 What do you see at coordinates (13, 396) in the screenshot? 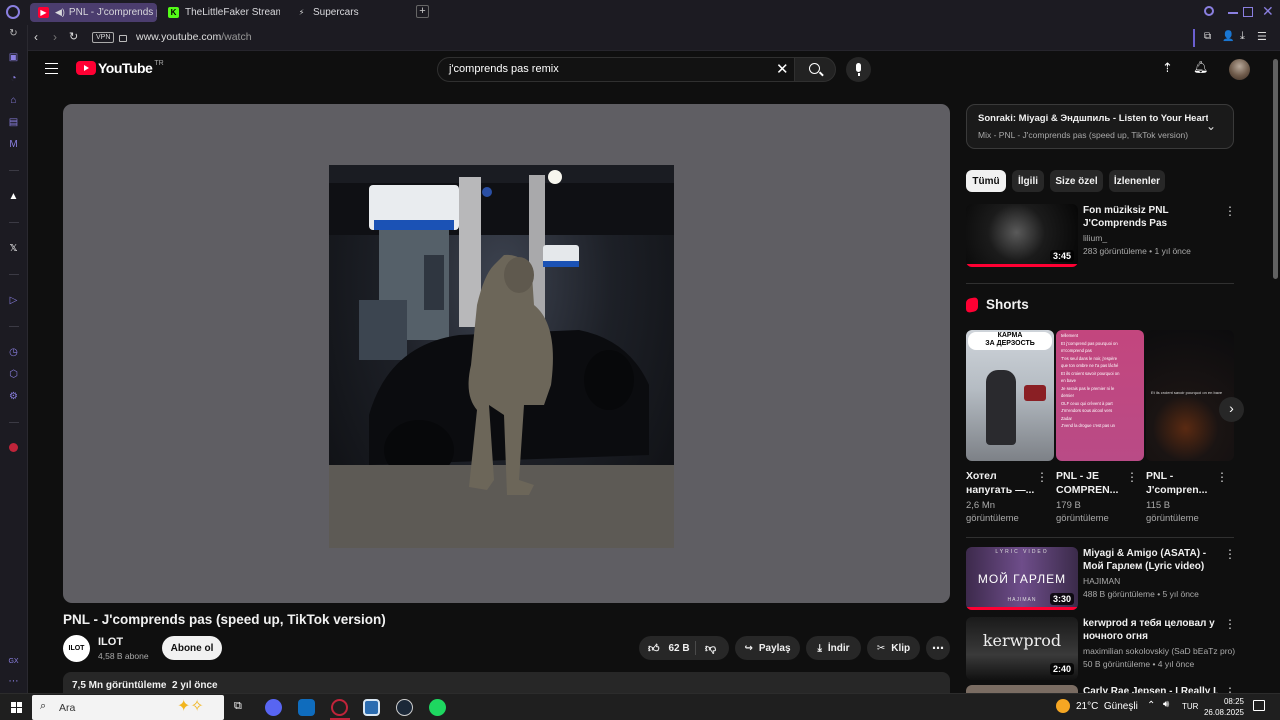
I see `settings-icon: ⚙` at bounding box center [13, 396].